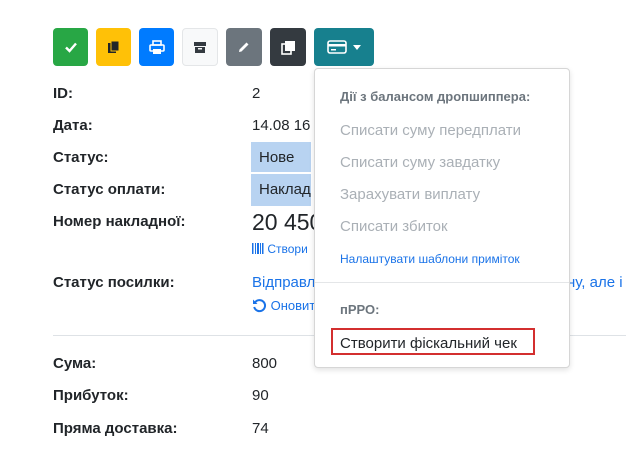 This screenshot has width=626, height=452. Describe the element at coordinates (283, 282) in the screenshot. I see `parcel-status-link: Відправл` at that location.